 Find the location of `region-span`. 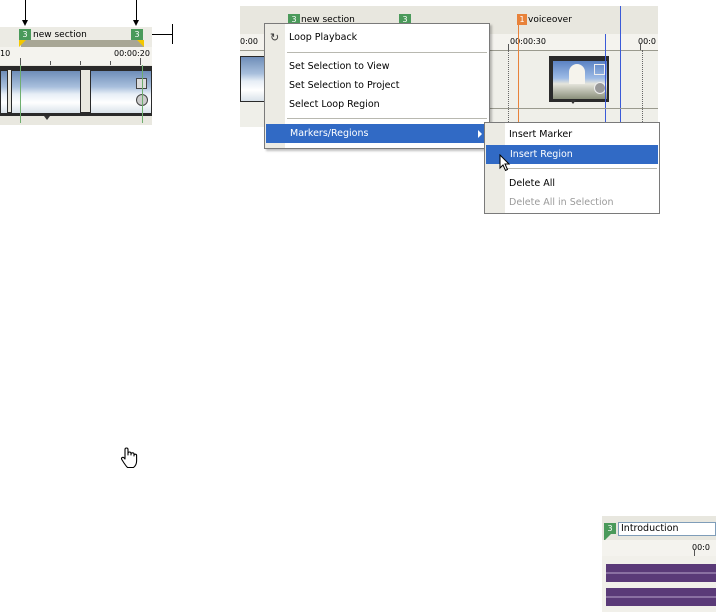

region-span is located at coordinates (82, 43).